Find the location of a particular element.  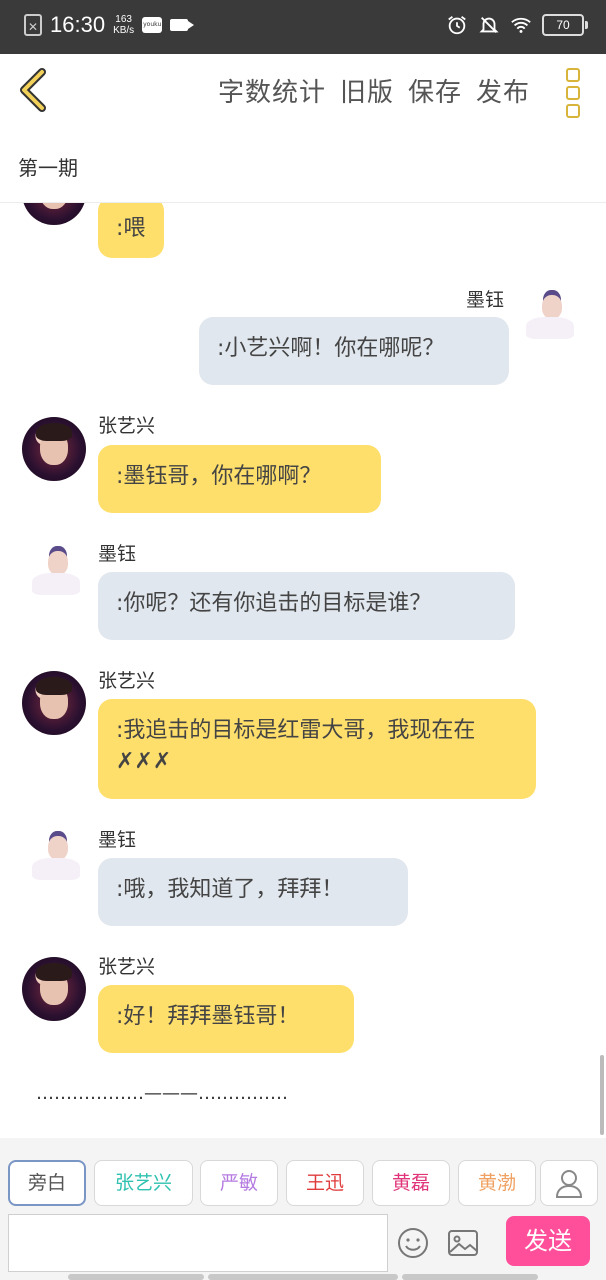

alarm-icon is located at coordinates (457, 25).